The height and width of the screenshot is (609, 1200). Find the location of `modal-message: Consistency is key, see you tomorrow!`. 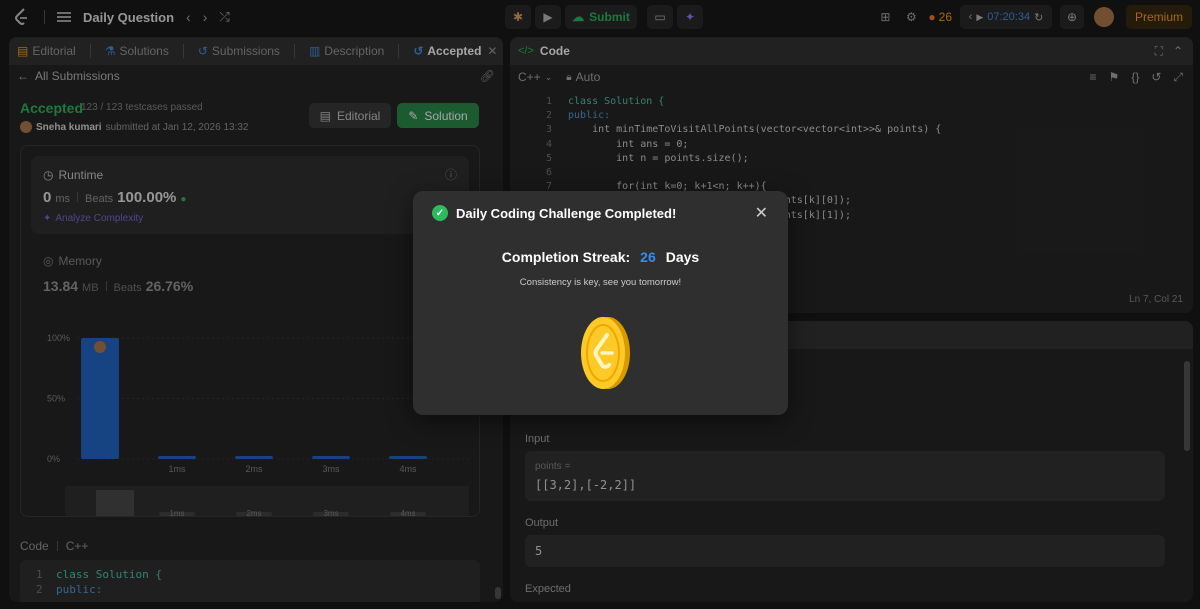

modal-message: Consistency is key, see you tomorrow! is located at coordinates (600, 282).